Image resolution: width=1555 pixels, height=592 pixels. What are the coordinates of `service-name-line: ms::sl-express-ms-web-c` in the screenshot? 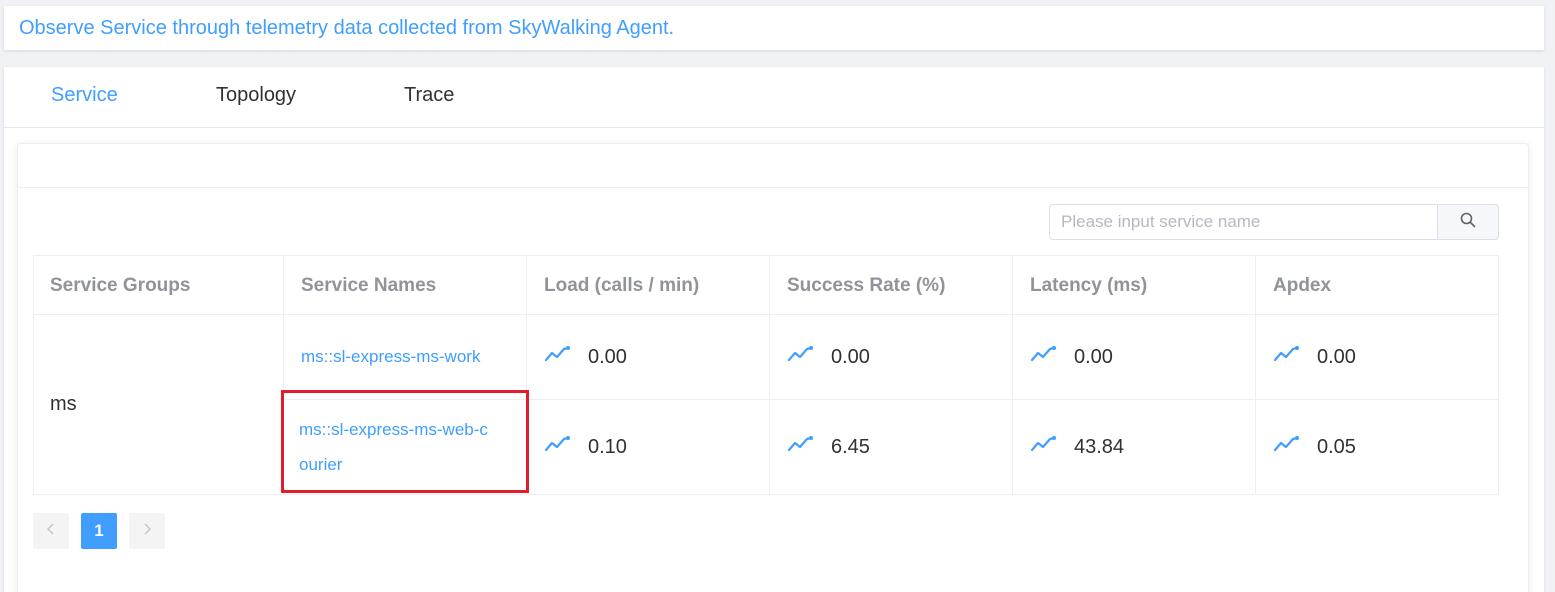 It's located at (393, 429).